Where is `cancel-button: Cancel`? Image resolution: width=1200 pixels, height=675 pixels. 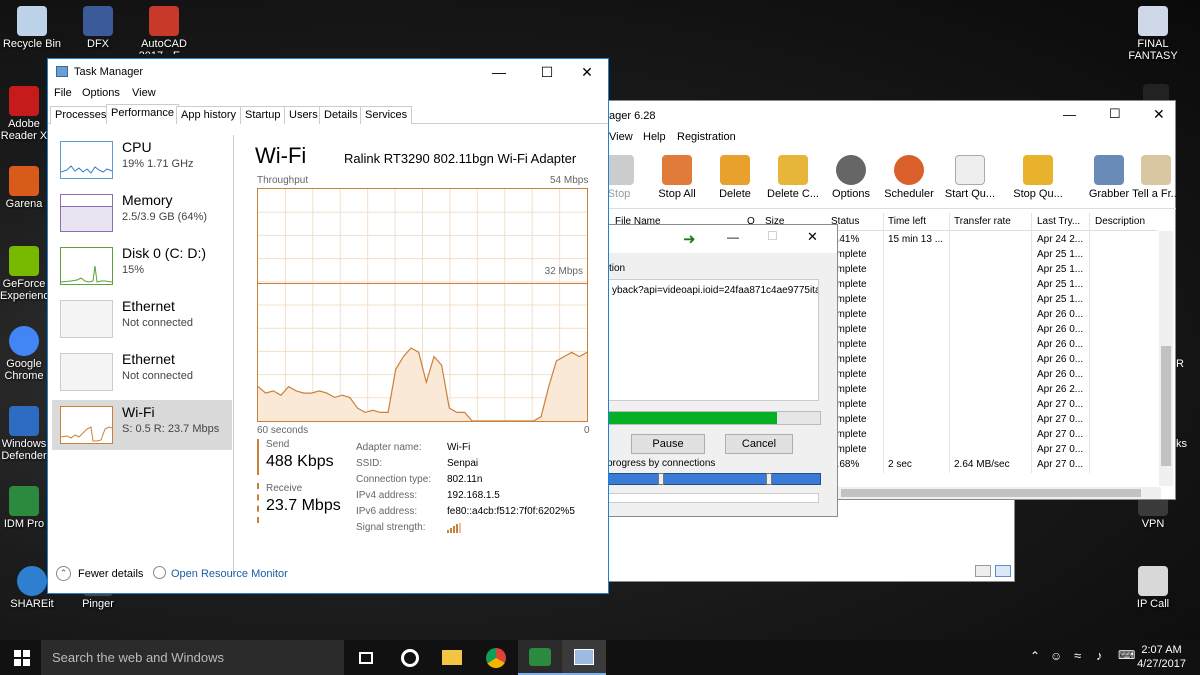 cancel-button: Cancel is located at coordinates (759, 444).